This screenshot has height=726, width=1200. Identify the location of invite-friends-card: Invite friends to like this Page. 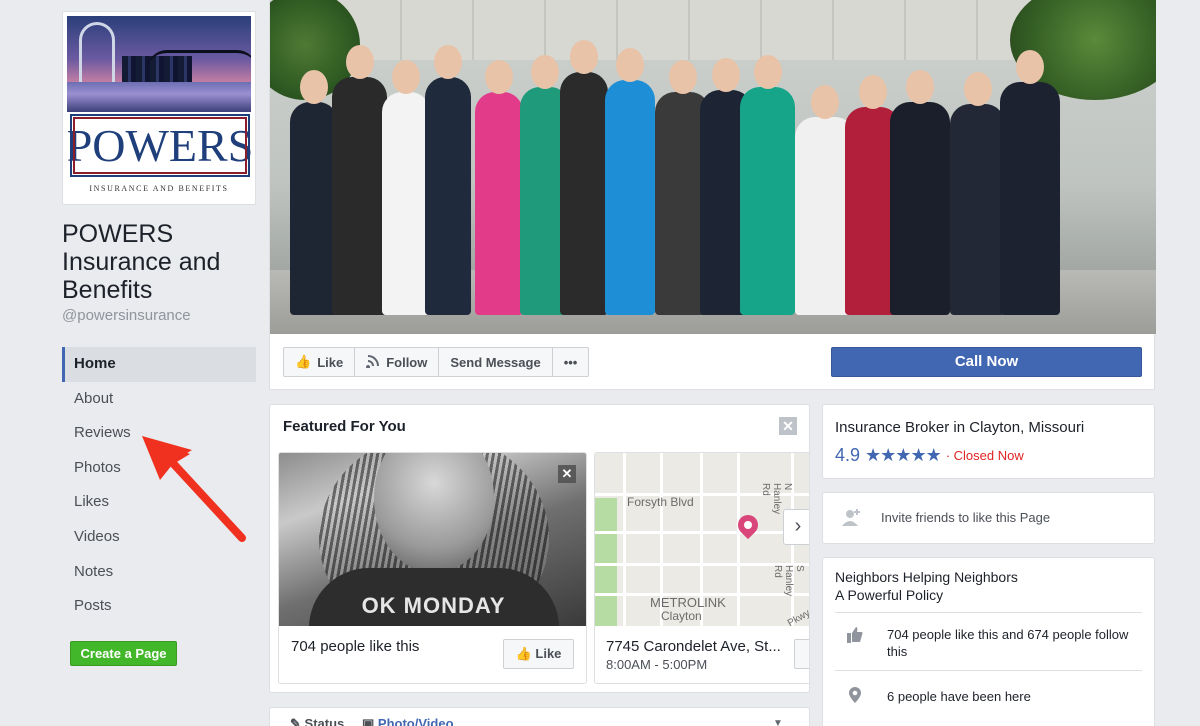
(988, 518).